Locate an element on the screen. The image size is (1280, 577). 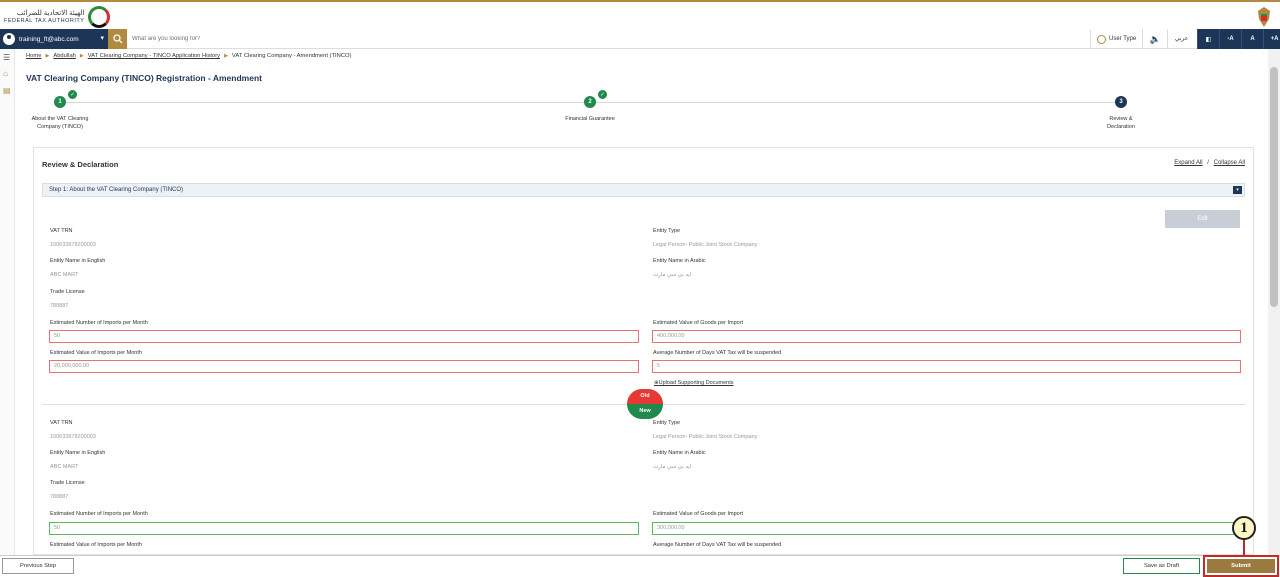
callout-number: 1 is located at coordinates (1244, 528).